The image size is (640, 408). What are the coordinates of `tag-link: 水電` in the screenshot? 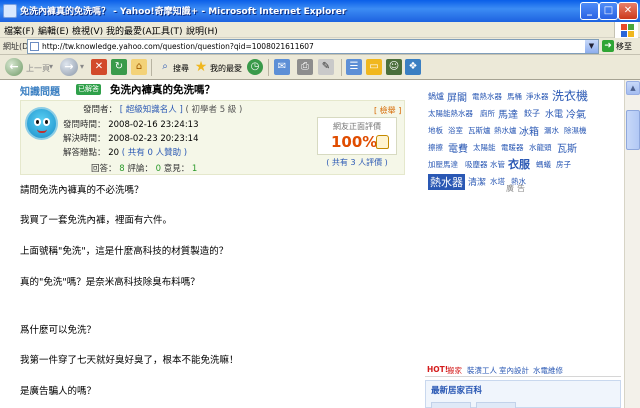 It's located at (554, 113).